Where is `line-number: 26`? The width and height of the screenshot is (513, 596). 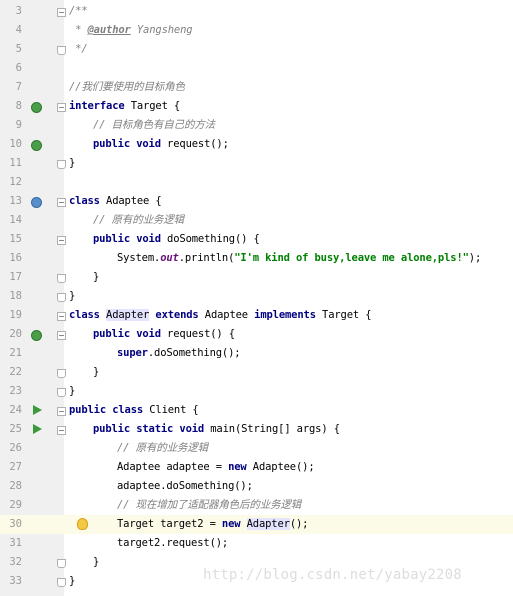
line-number: 26 is located at coordinates (15, 448).